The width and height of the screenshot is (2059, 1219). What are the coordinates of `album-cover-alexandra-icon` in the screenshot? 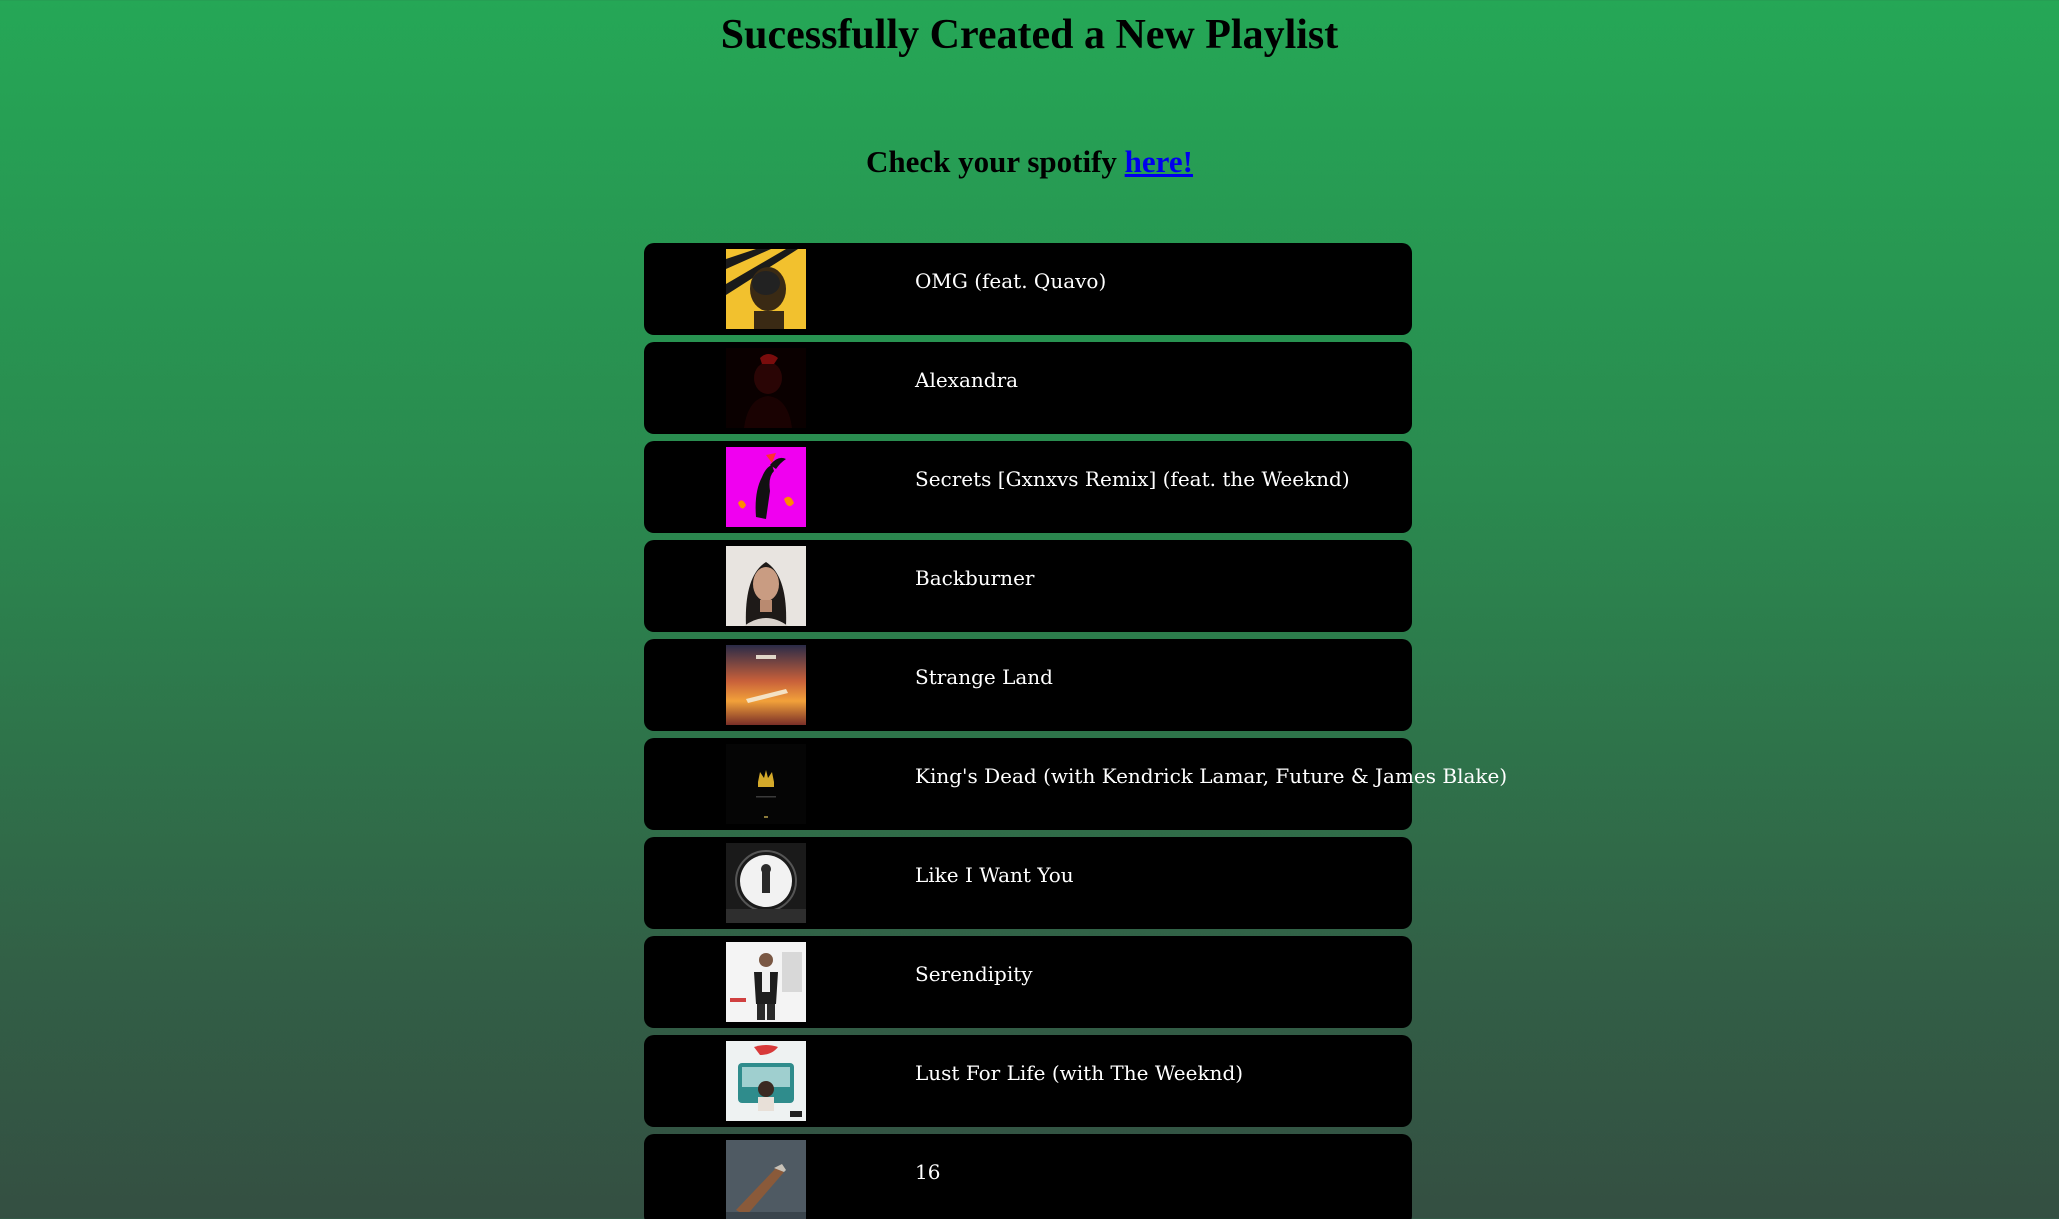 It's located at (766, 388).